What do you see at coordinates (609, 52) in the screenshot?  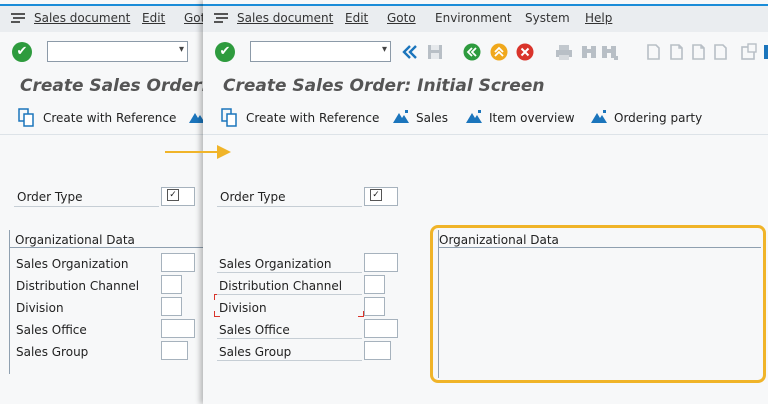 I see `find-next-icon` at bounding box center [609, 52].